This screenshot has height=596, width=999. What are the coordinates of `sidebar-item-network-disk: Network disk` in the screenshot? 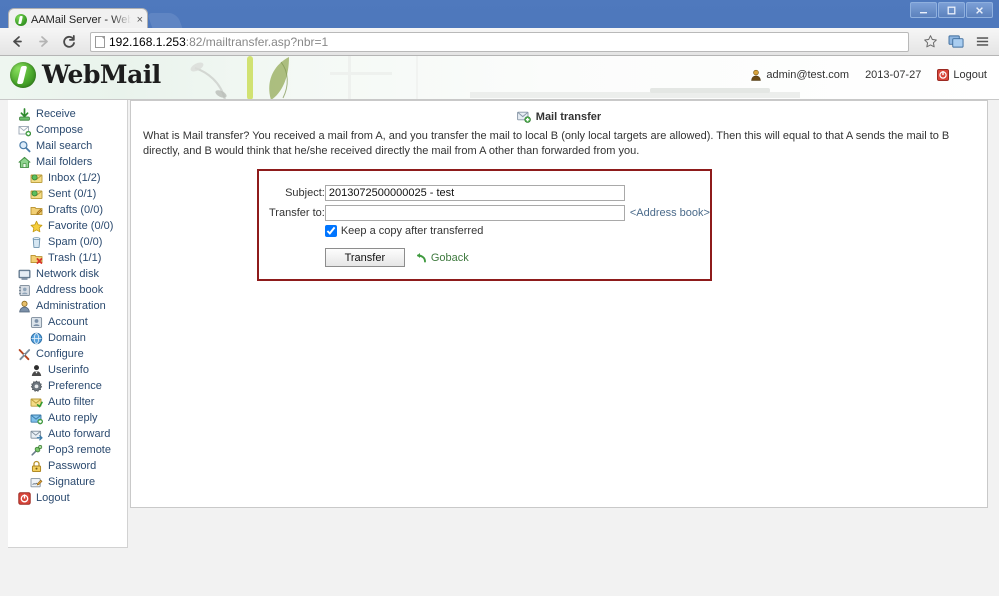 It's located at (67, 274).